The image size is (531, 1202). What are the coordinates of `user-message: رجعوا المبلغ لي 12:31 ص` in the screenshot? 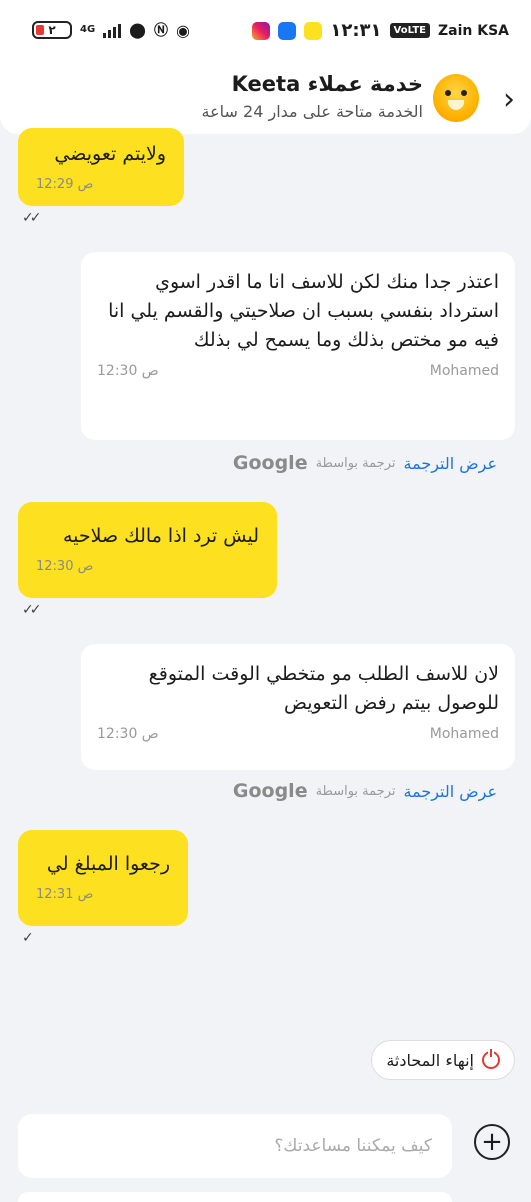 It's located at (103, 878).